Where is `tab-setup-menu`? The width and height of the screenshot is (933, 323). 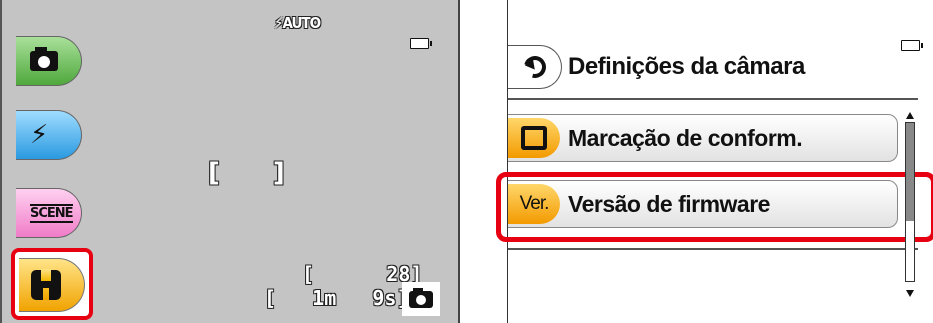
tab-setup-menu is located at coordinates (52, 285).